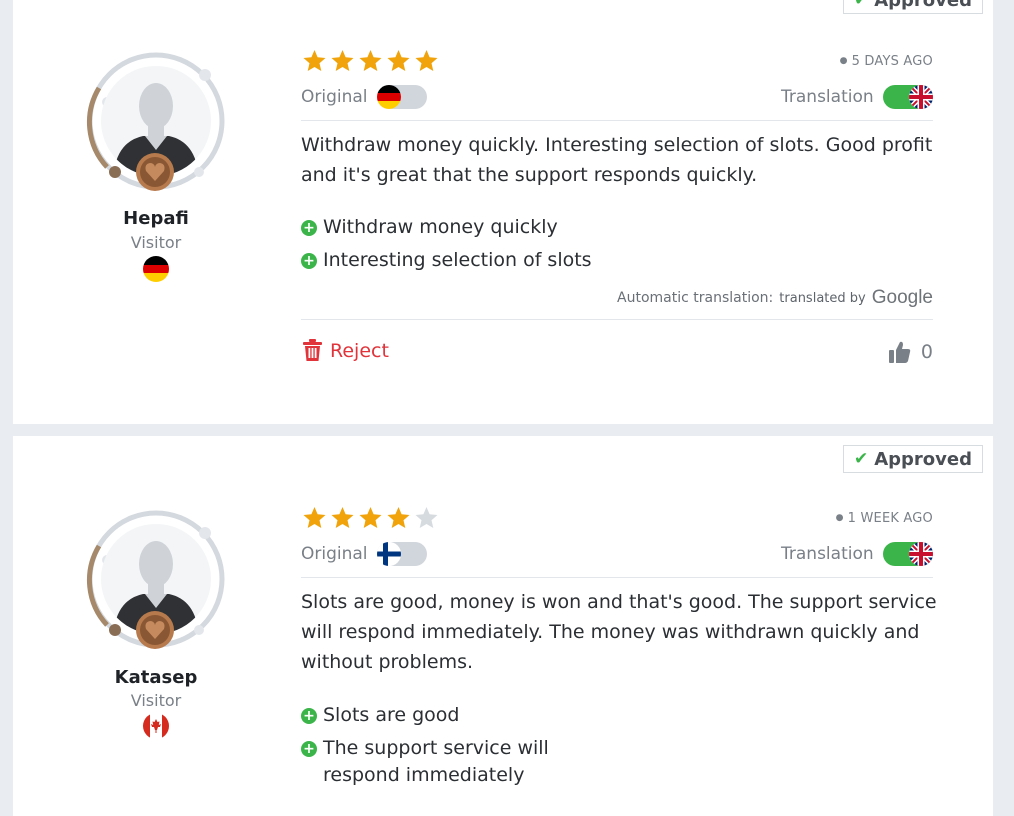 The image size is (1014, 816). Describe the element at coordinates (156, 726) in the screenshot. I see `canada-flag-icon` at that location.